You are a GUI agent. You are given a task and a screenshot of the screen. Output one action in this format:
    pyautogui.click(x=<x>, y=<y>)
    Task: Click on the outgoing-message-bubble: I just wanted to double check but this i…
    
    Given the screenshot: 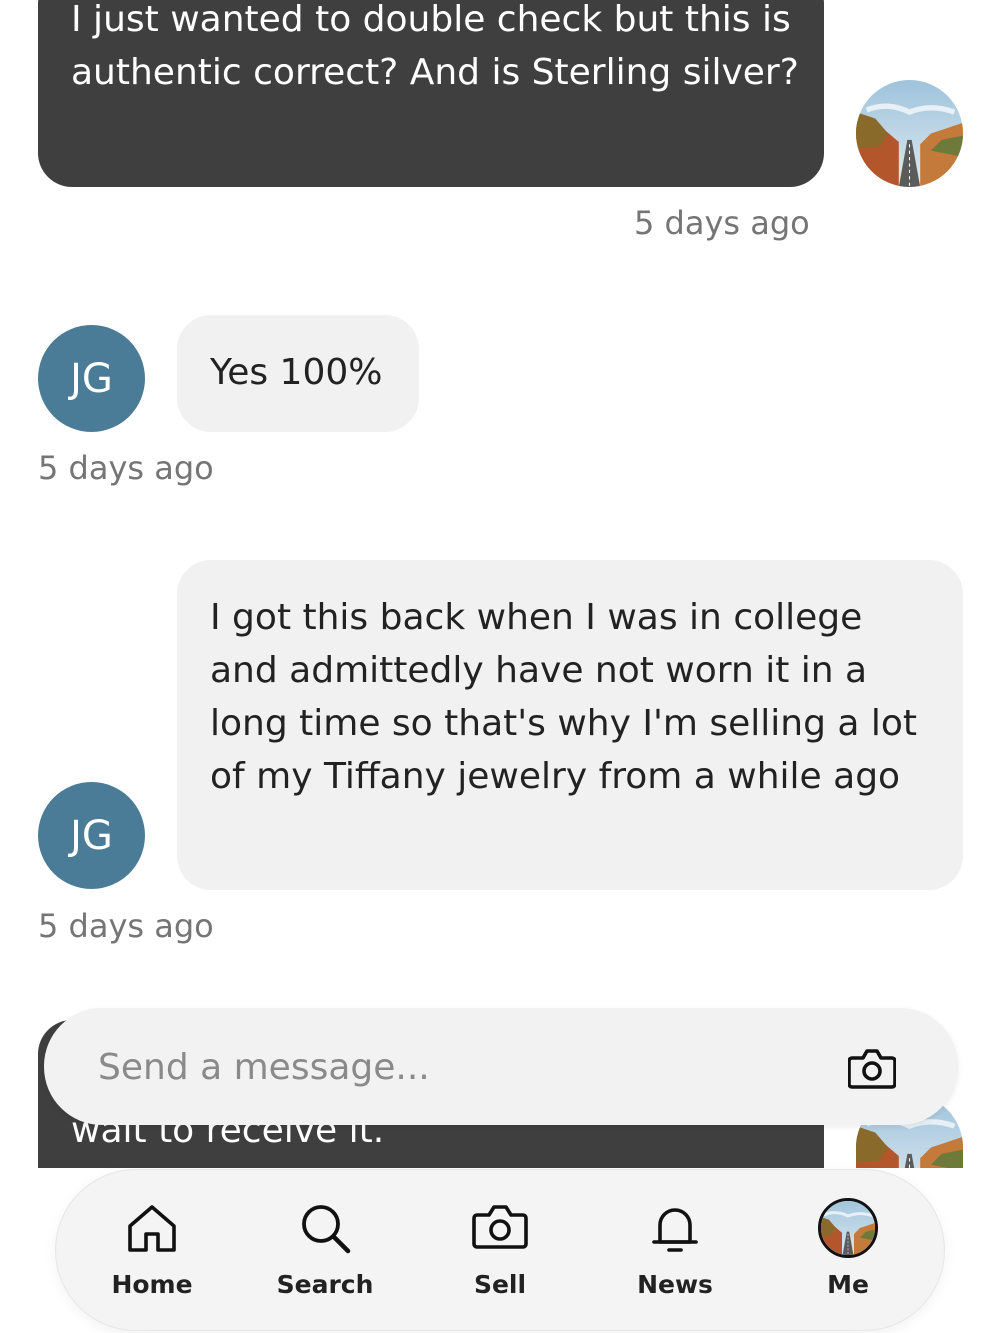 What is the action you would take?
    pyautogui.click(x=431, y=93)
    